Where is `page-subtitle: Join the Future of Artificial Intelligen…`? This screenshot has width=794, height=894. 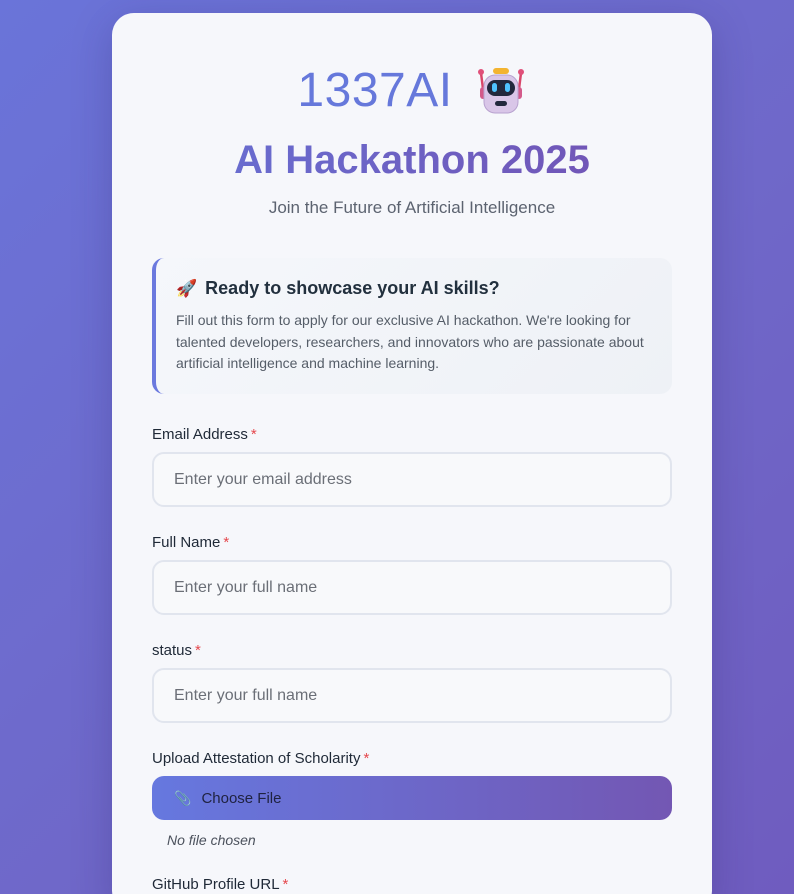 page-subtitle: Join the Future of Artificial Intelligen… is located at coordinates (412, 207).